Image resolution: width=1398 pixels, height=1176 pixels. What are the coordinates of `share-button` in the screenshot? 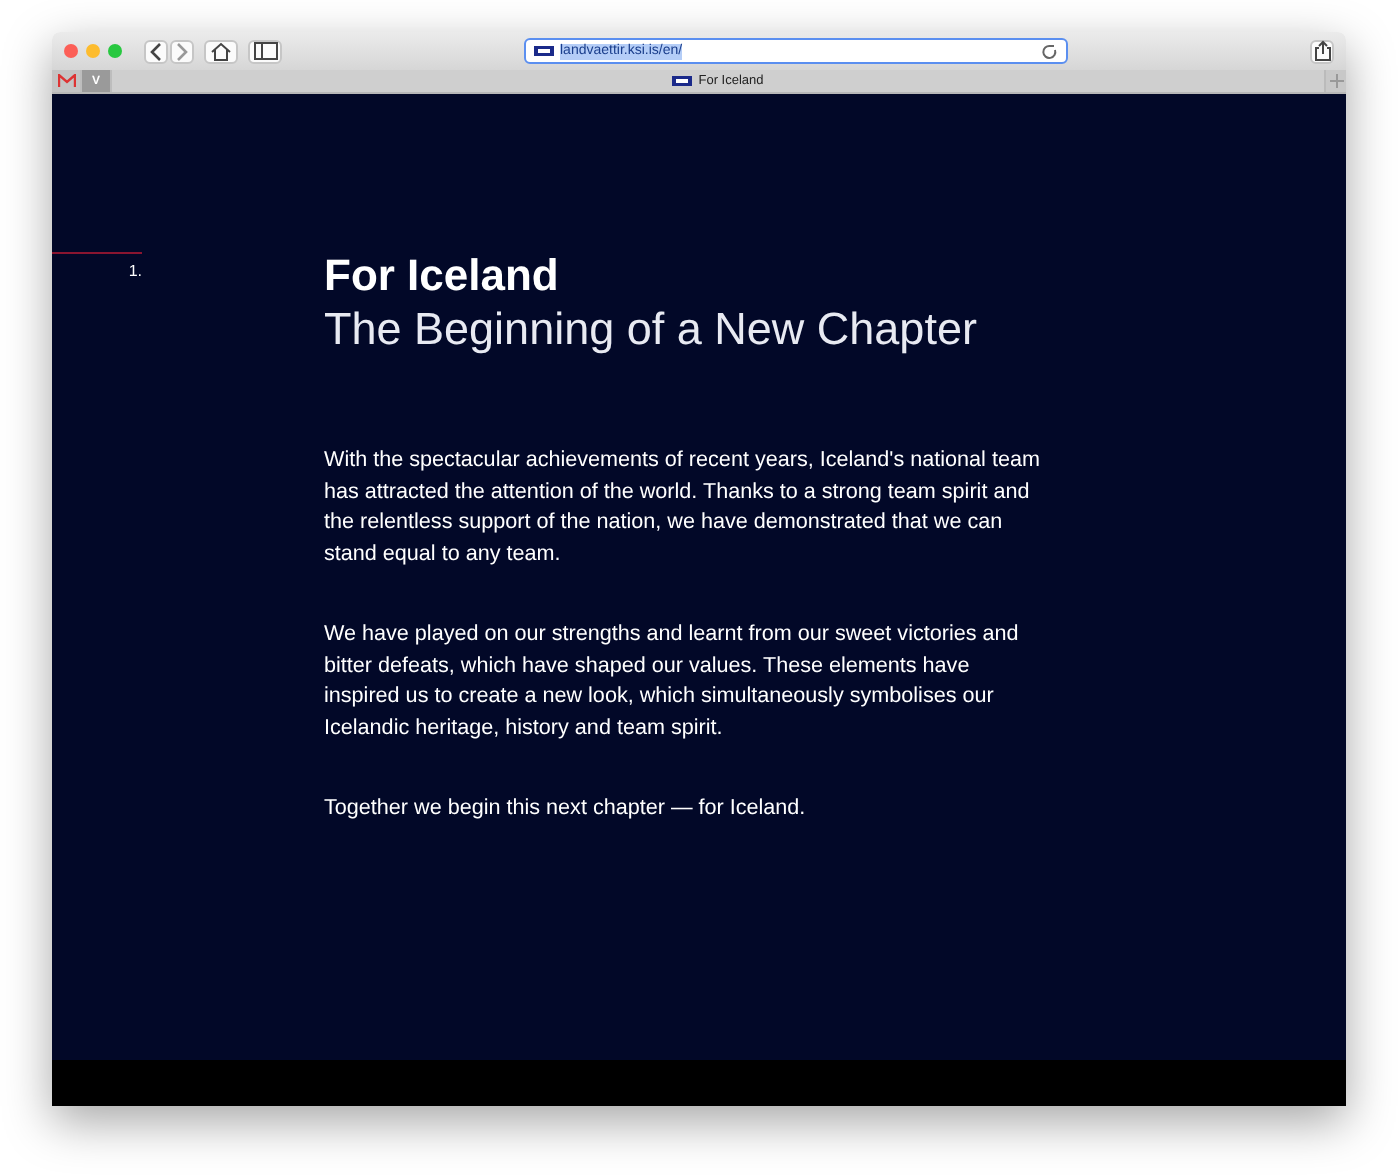 It's located at (1322, 51).